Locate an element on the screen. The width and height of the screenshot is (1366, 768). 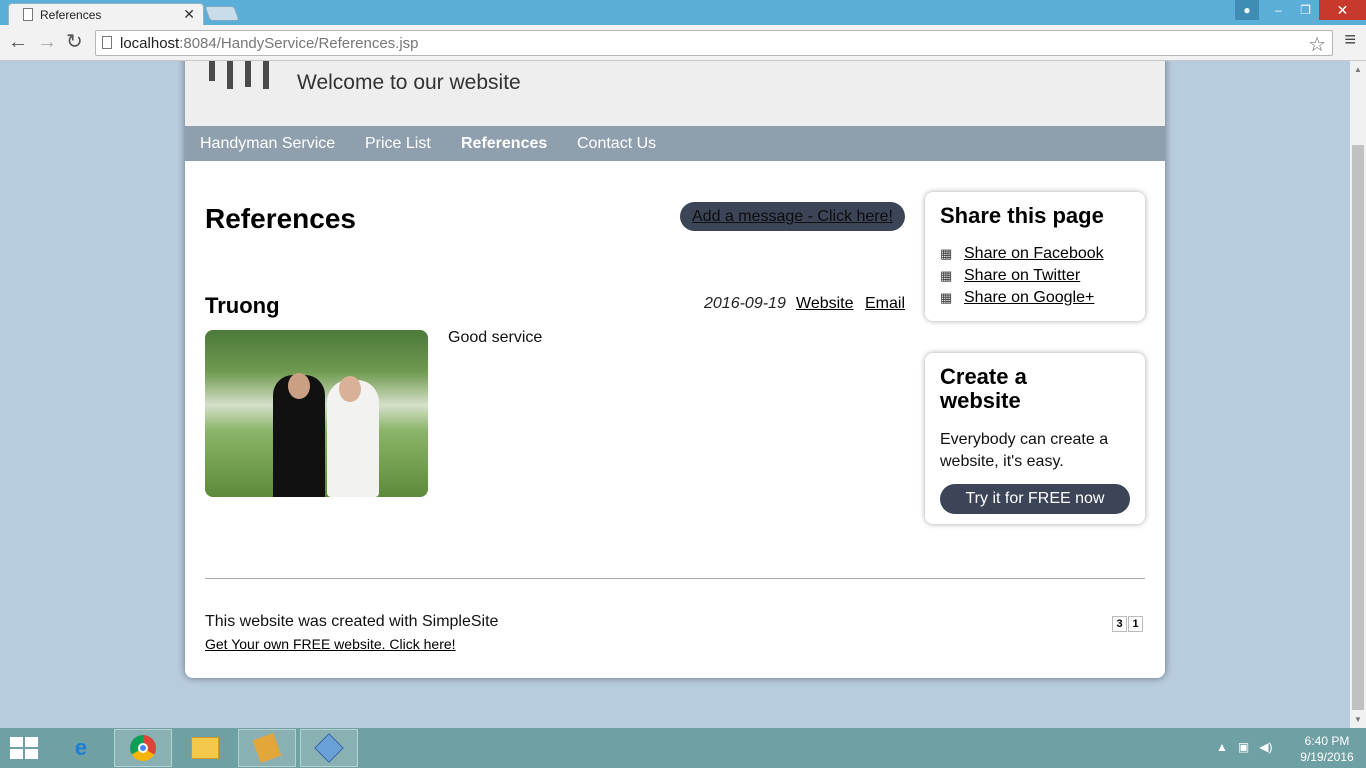
new-tab-button is located at coordinates (222, 13).